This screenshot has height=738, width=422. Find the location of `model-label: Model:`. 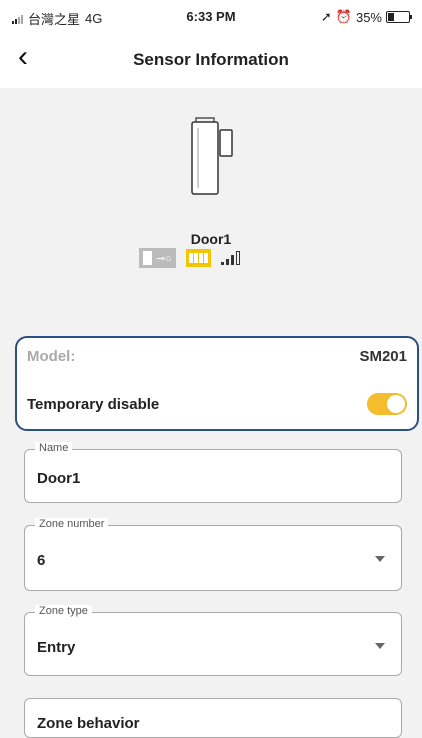

model-label: Model: is located at coordinates (51, 356).